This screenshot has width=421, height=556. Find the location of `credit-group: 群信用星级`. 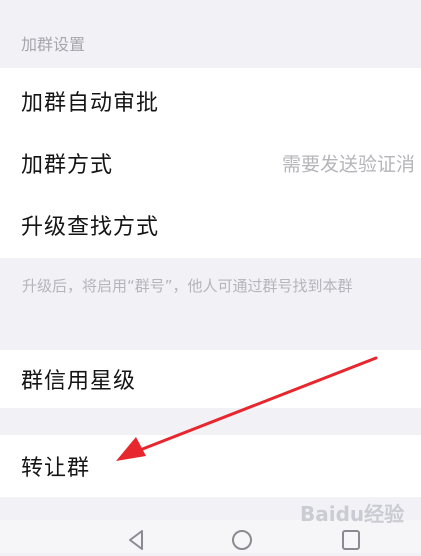

credit-group: 群信用星级 is located at coordinates (210, 379).